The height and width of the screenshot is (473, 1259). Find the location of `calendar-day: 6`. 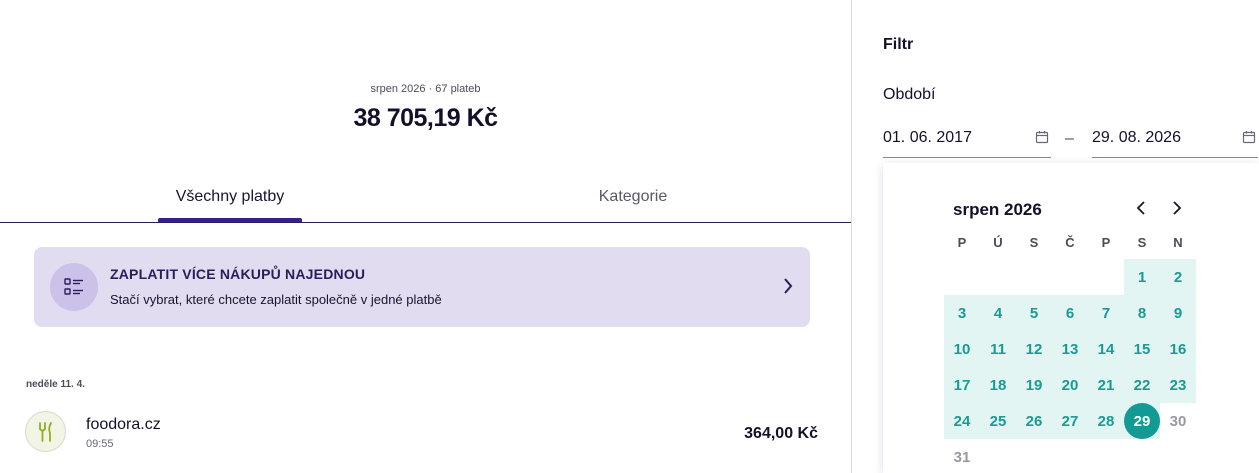

calendar-day: 6 is located at coordinates (1070, 313).